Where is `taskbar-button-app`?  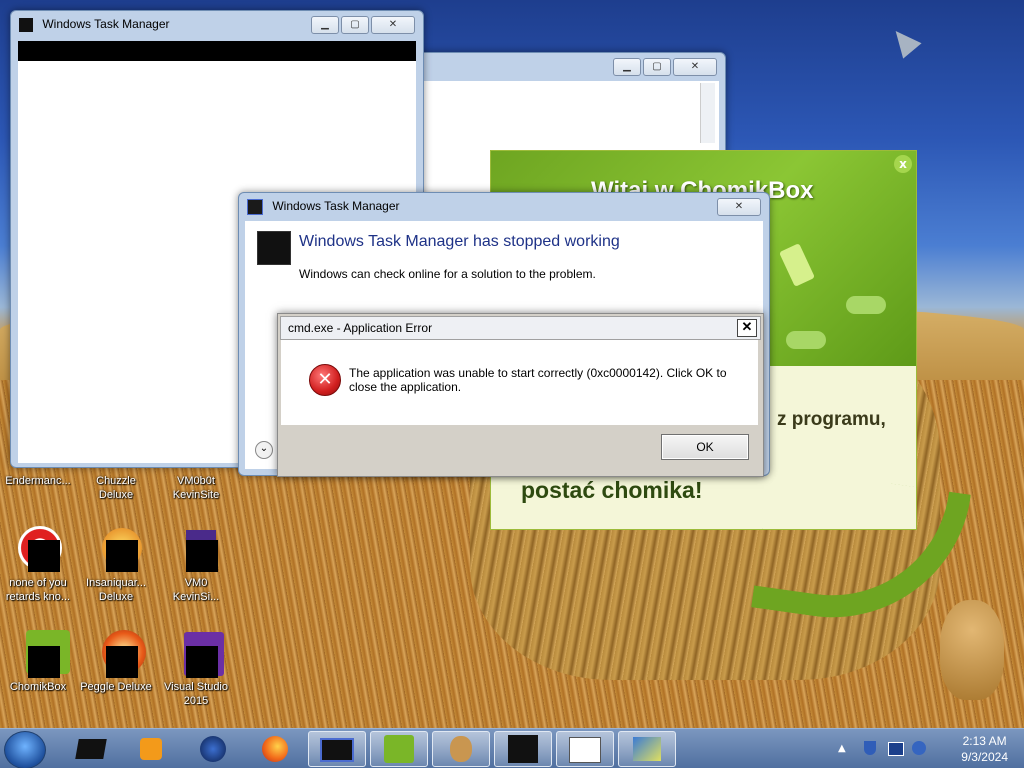 taskbar-button-app is located at coordinates (91, 749).